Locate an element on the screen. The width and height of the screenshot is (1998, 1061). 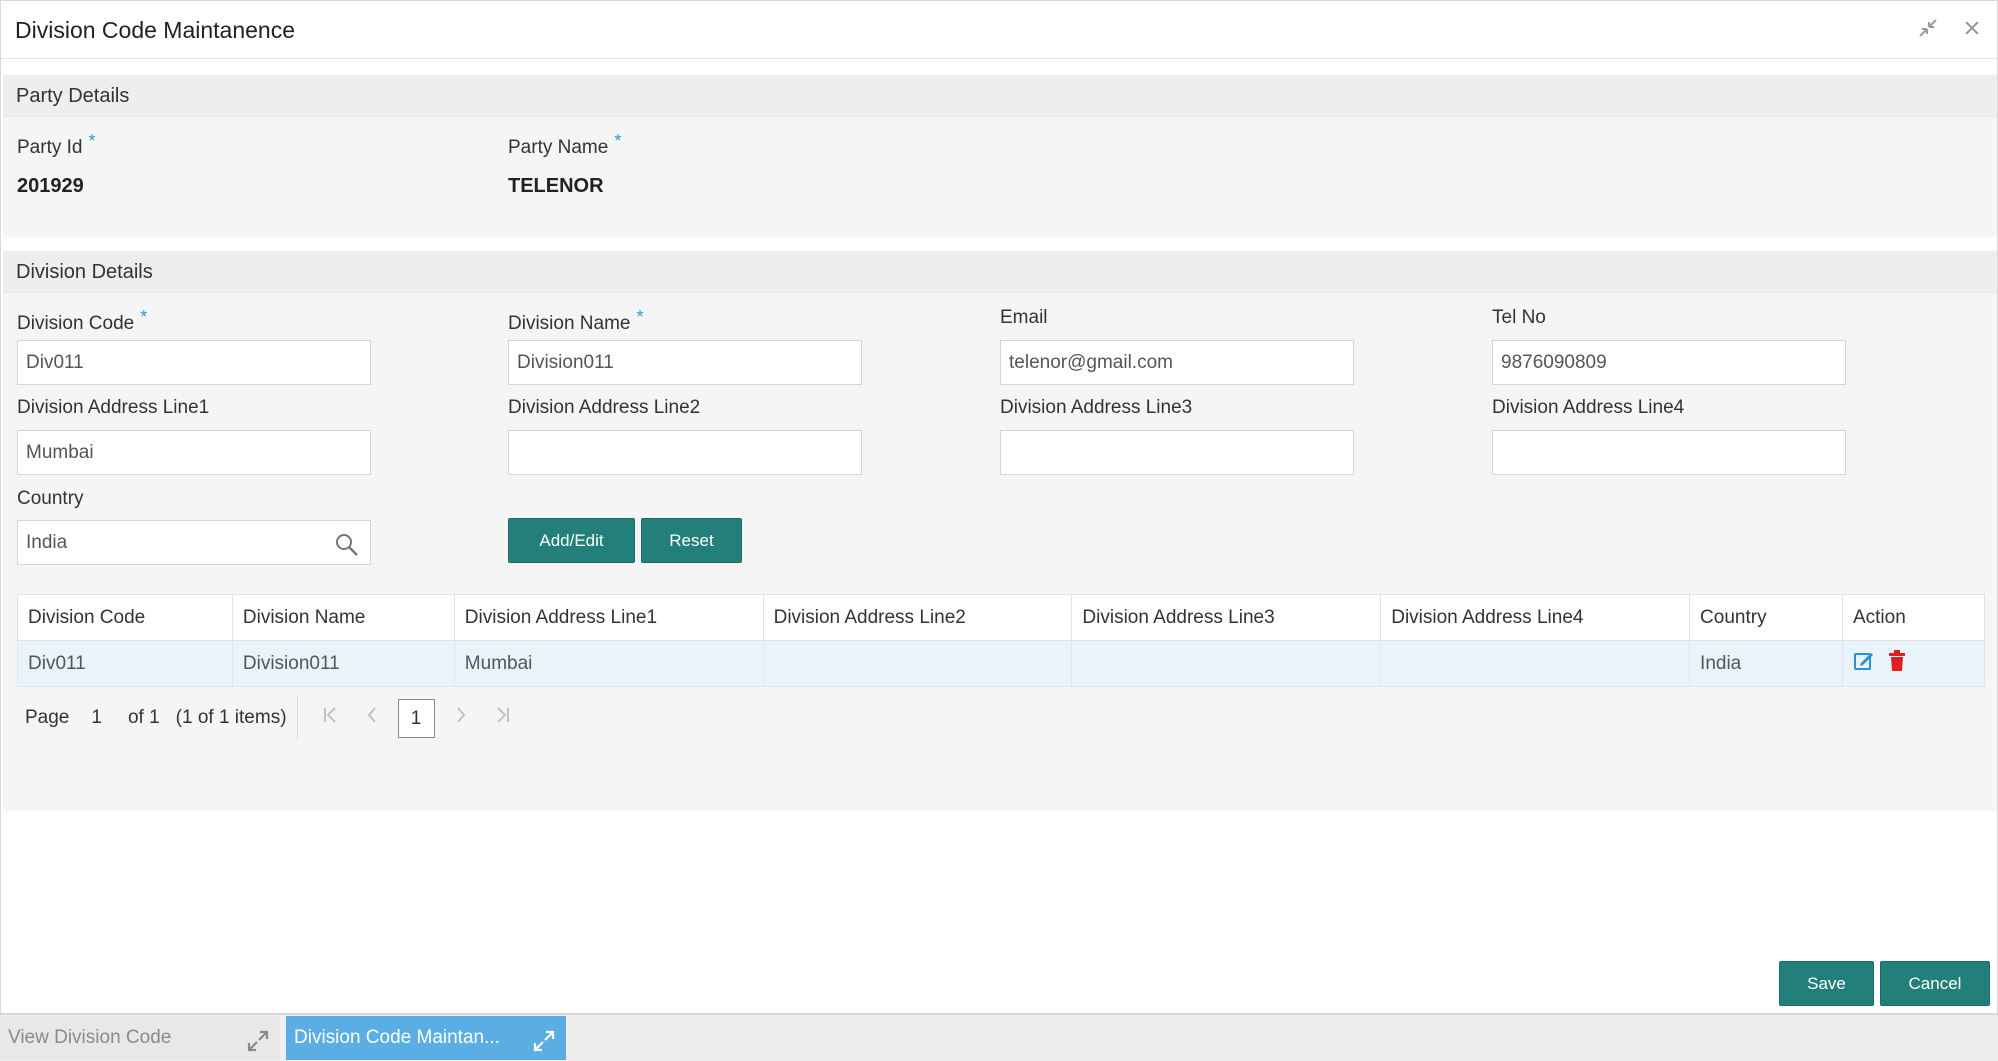
address-line1-input is located at coordinates (194, 452).